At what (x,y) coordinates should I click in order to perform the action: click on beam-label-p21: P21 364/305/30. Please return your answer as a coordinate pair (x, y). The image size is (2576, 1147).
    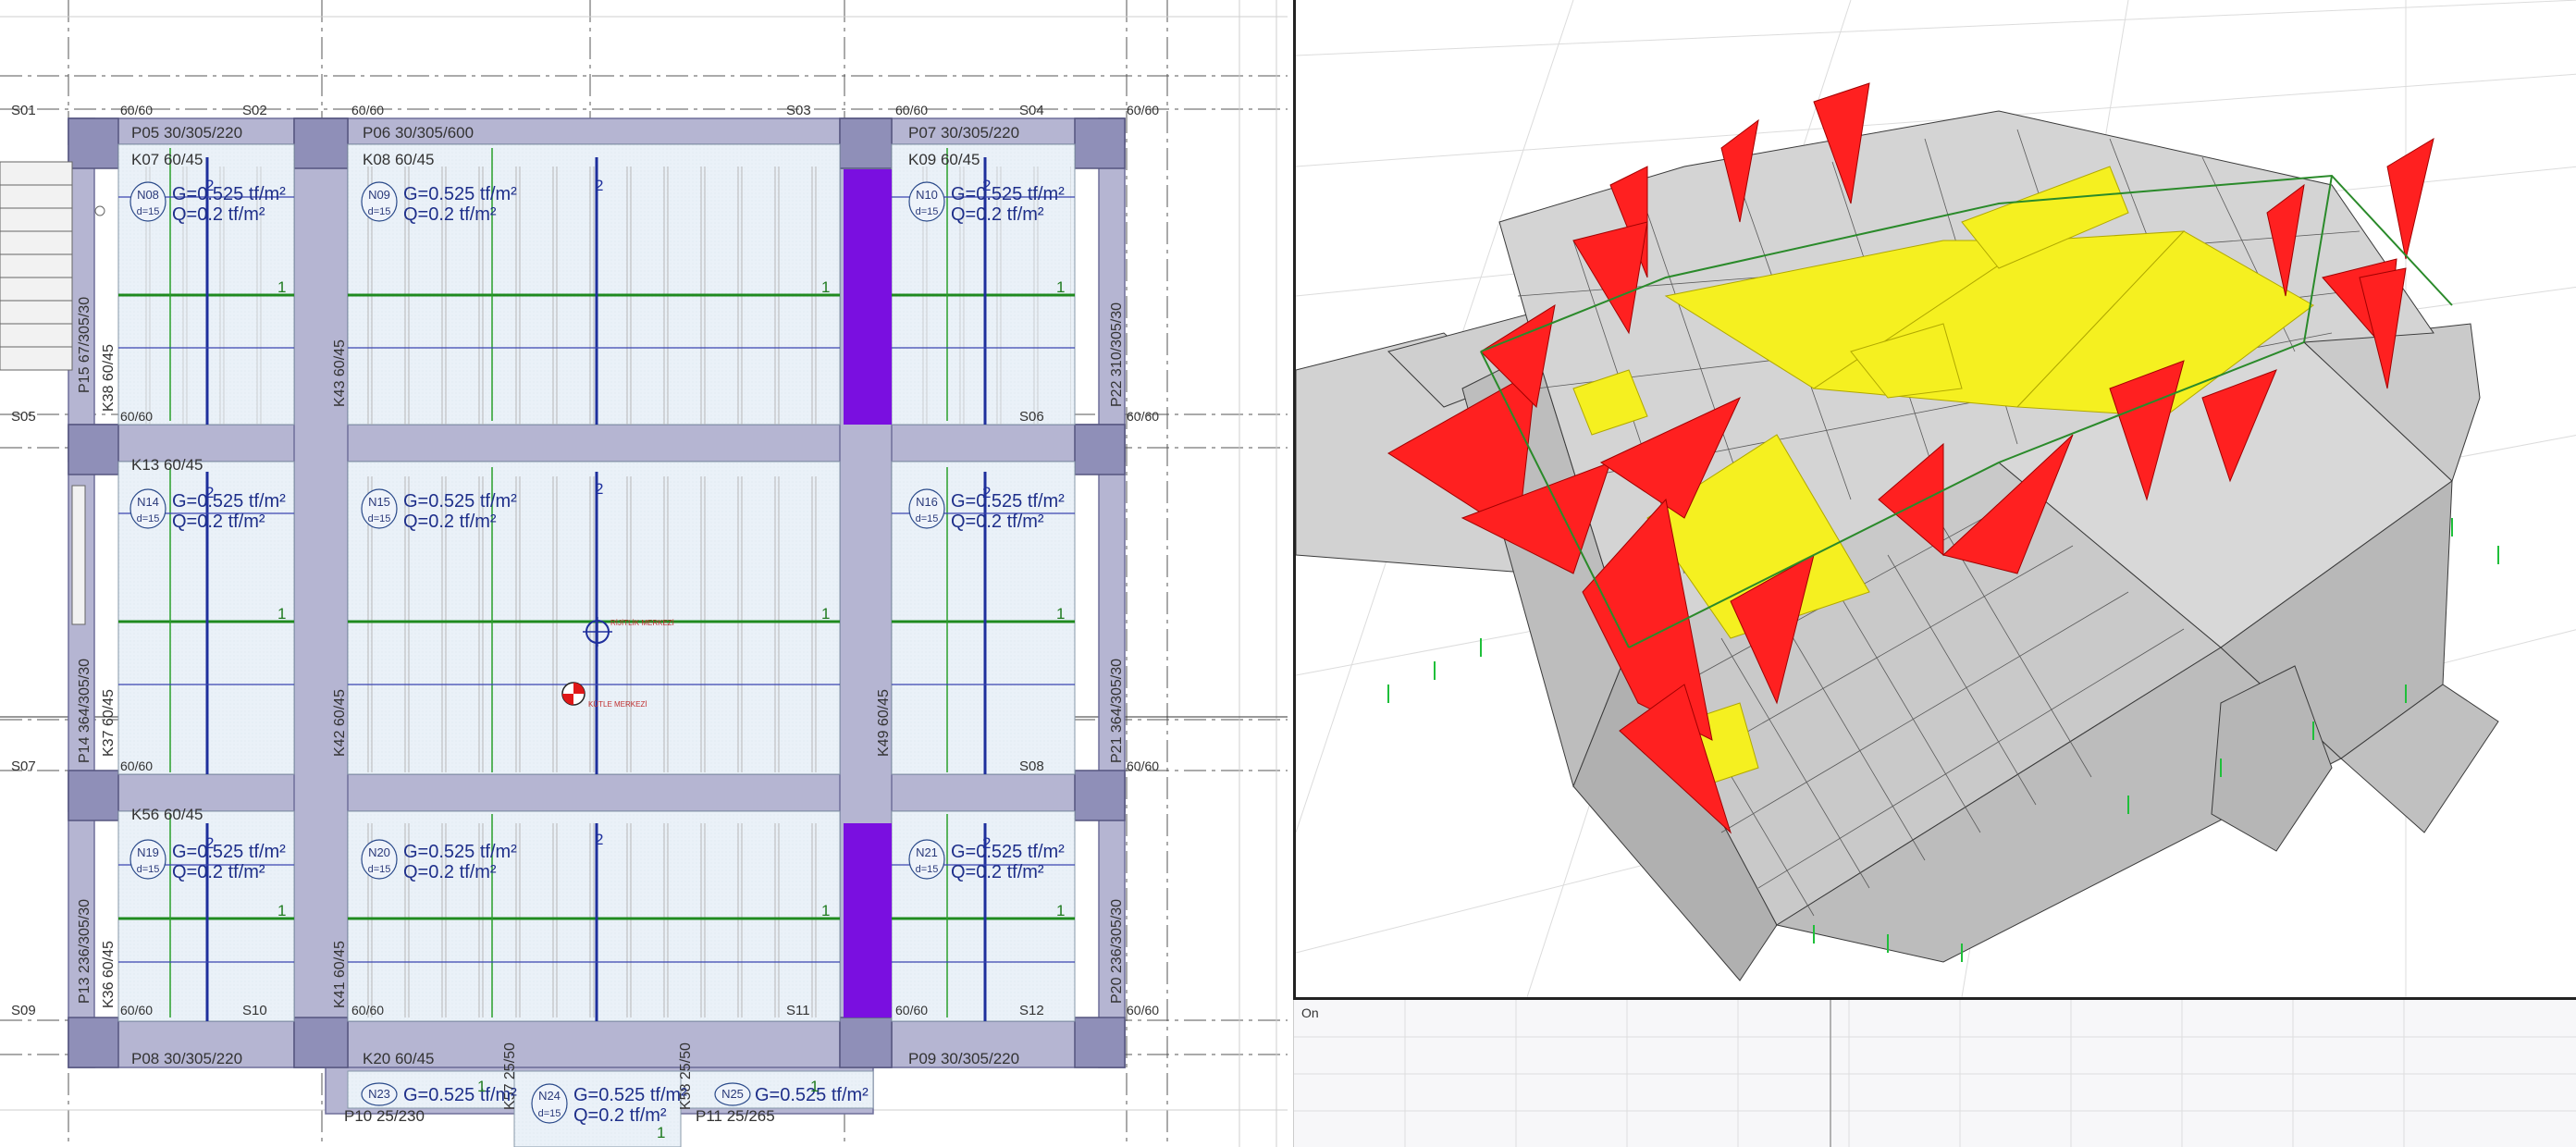
    Looking at the image, I should click on (1117, 711).